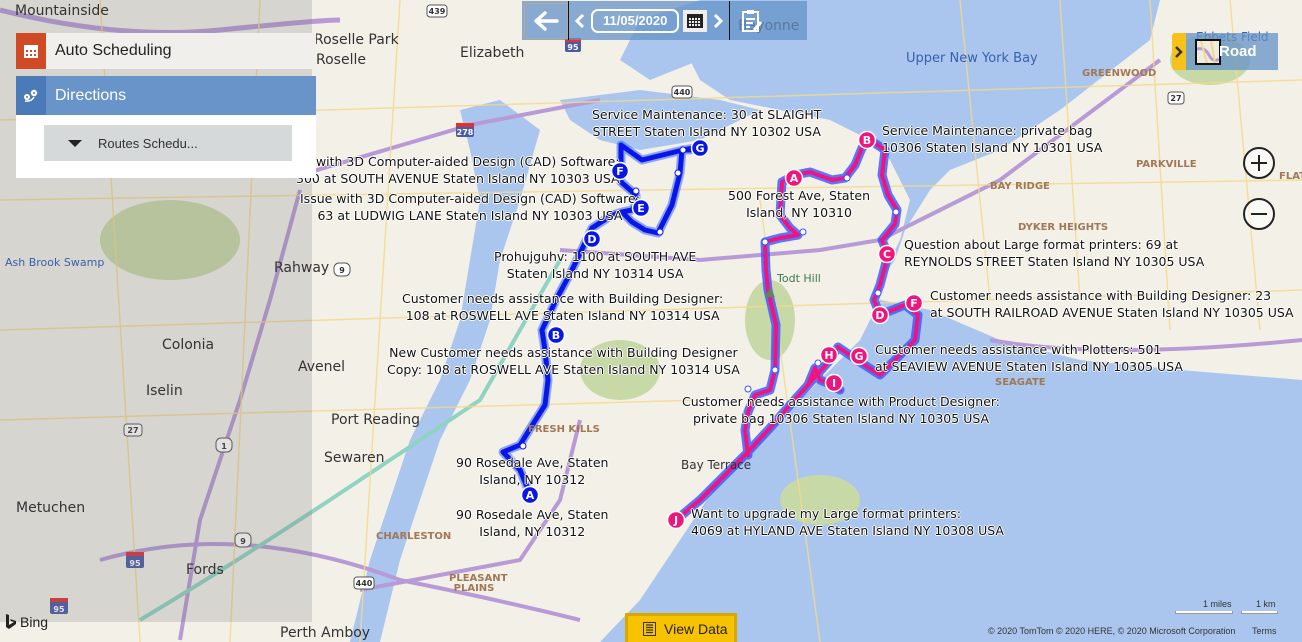  I want to click on date-field: 11/05/2020, so click(635, 20).